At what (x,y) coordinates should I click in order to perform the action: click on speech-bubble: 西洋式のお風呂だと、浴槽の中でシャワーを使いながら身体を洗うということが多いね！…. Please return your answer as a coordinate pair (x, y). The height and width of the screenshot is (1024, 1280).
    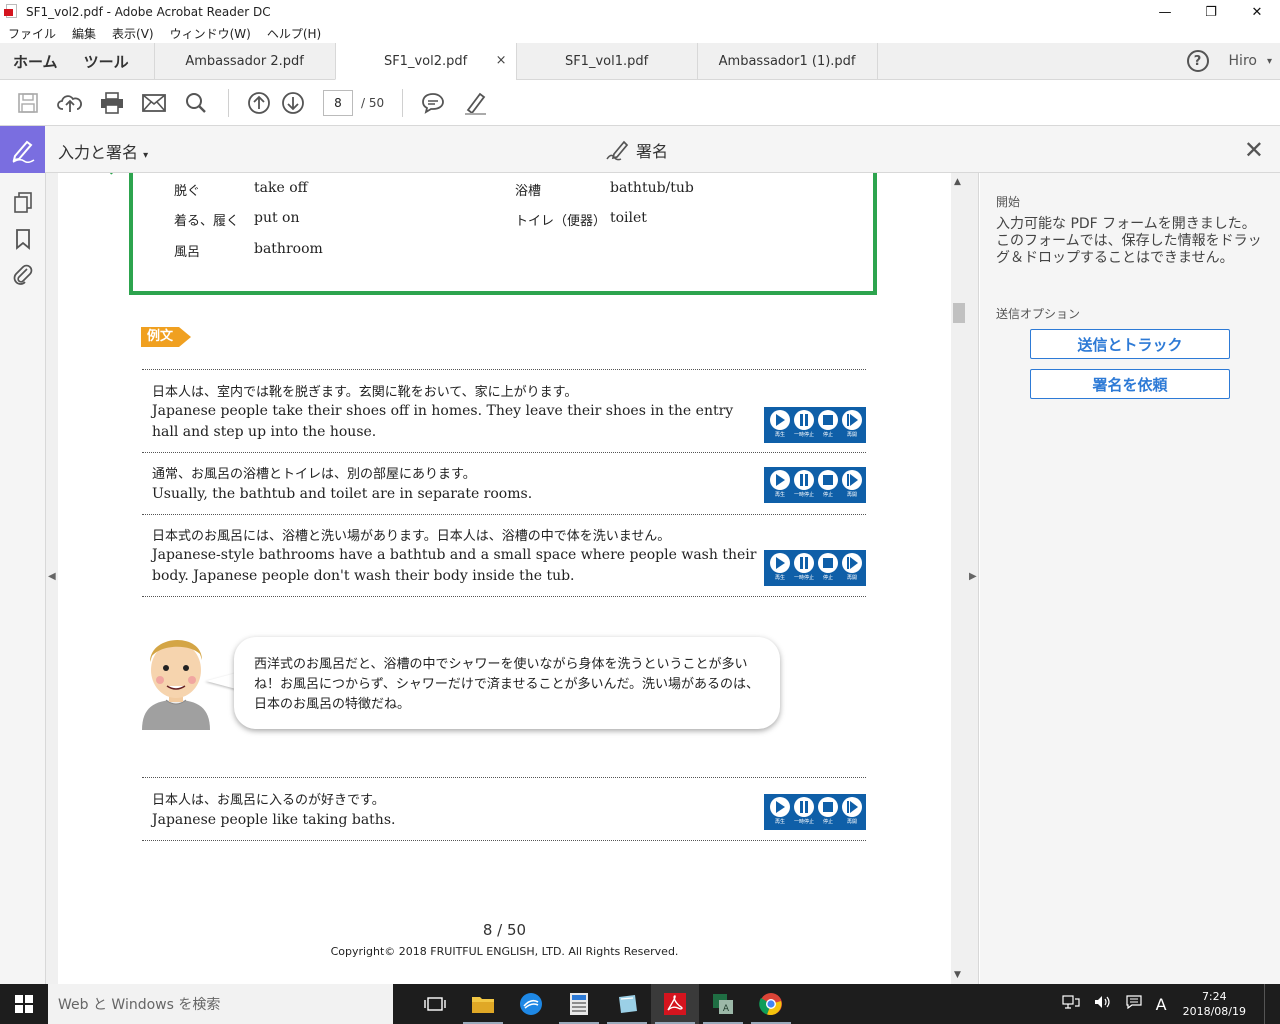
    Looking at the image, I should click on (507, 683).